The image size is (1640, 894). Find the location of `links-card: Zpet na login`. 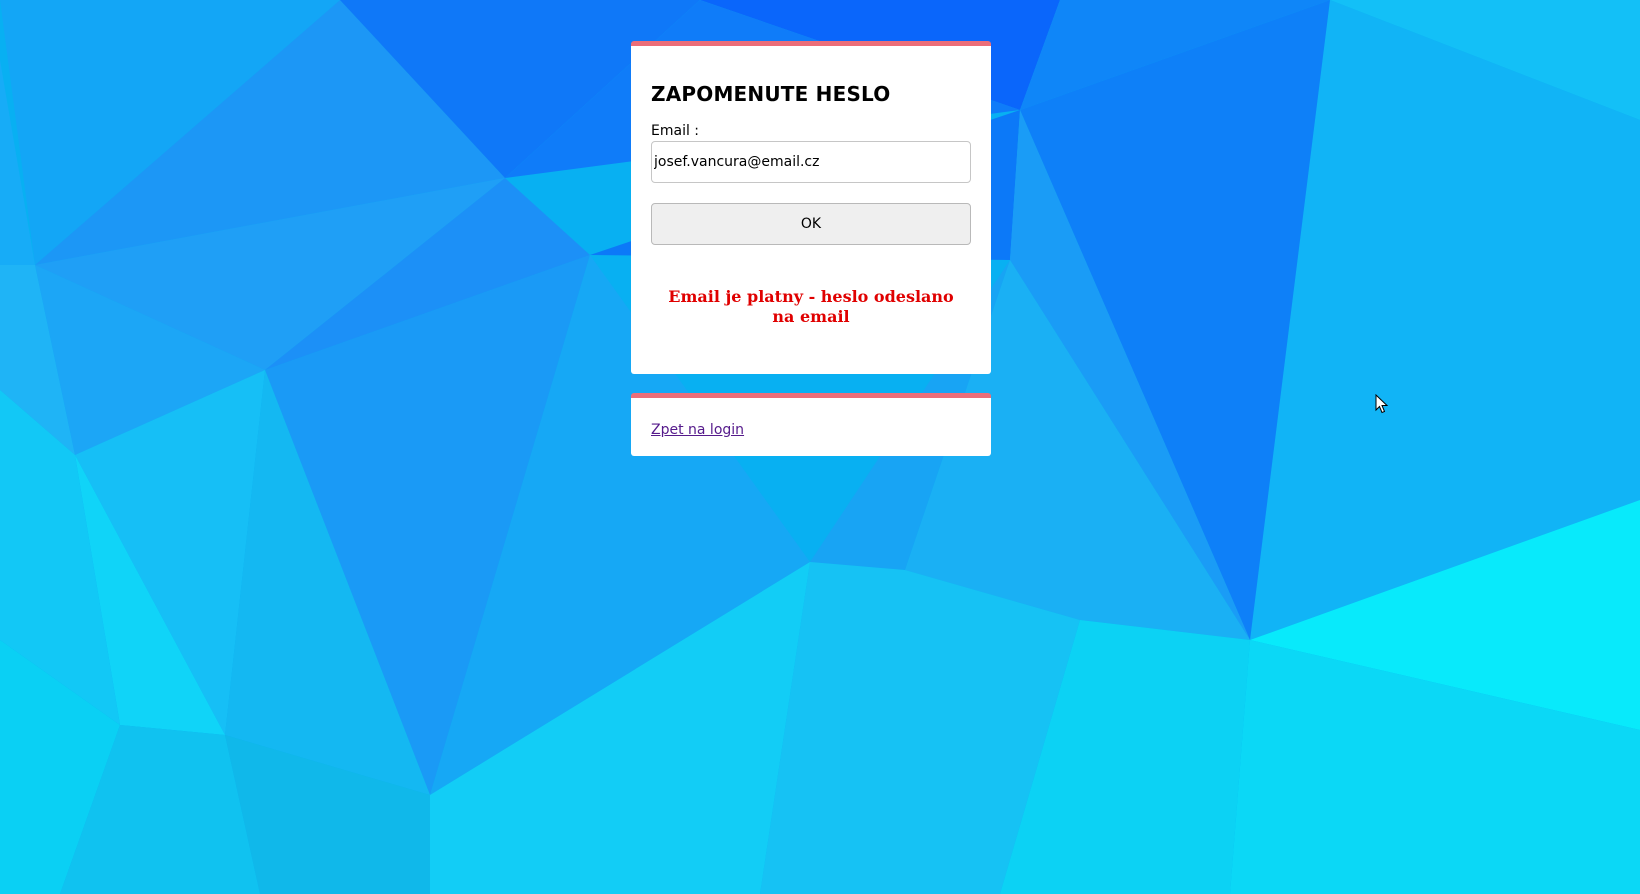

links-card: Zpet na login is located at coordinates (811, 424).